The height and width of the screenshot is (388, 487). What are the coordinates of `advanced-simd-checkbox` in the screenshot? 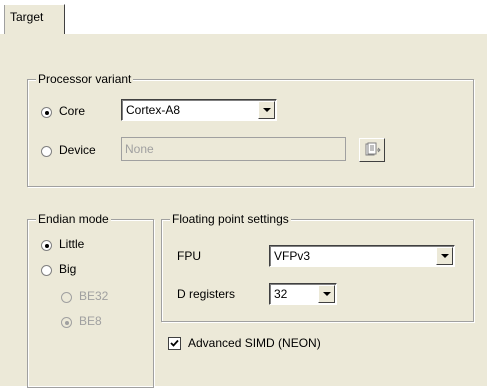 It's located at (174, 343).